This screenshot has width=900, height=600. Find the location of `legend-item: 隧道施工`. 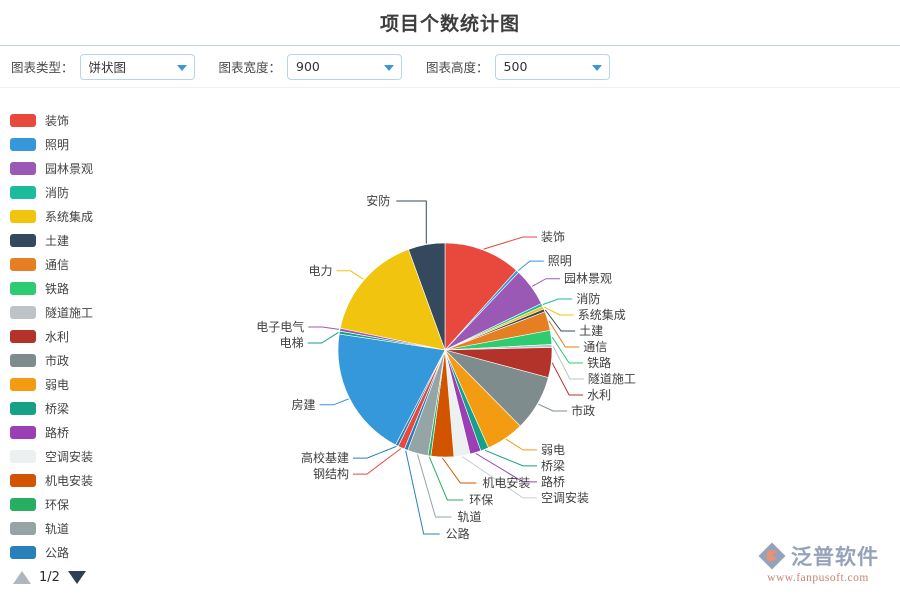

legend-item: 隧道施工 is located at coordinates (70, 312).